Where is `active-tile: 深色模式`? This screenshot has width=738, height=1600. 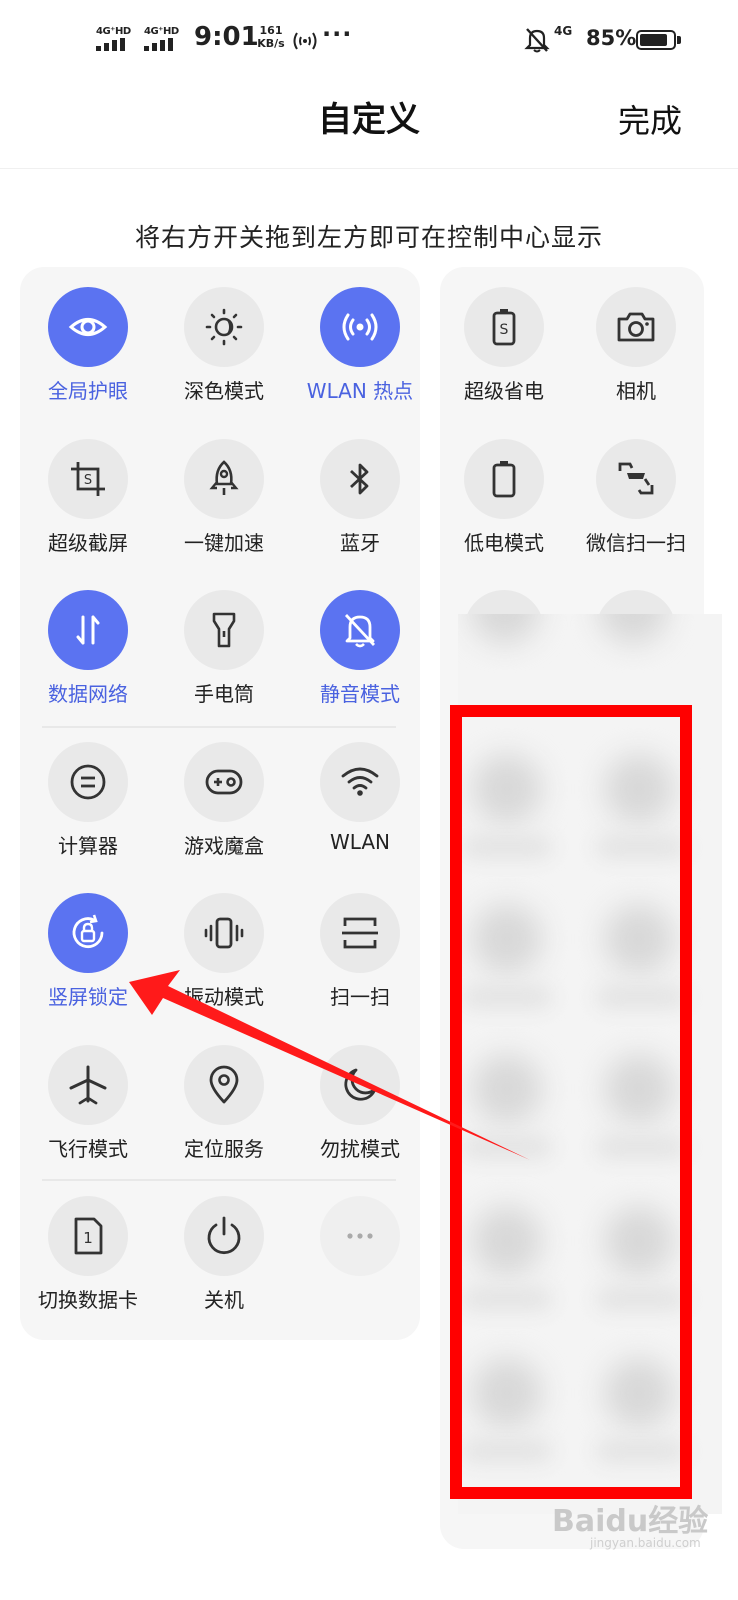
active-tile: 深色模式 is located at coordinates (224, 337).